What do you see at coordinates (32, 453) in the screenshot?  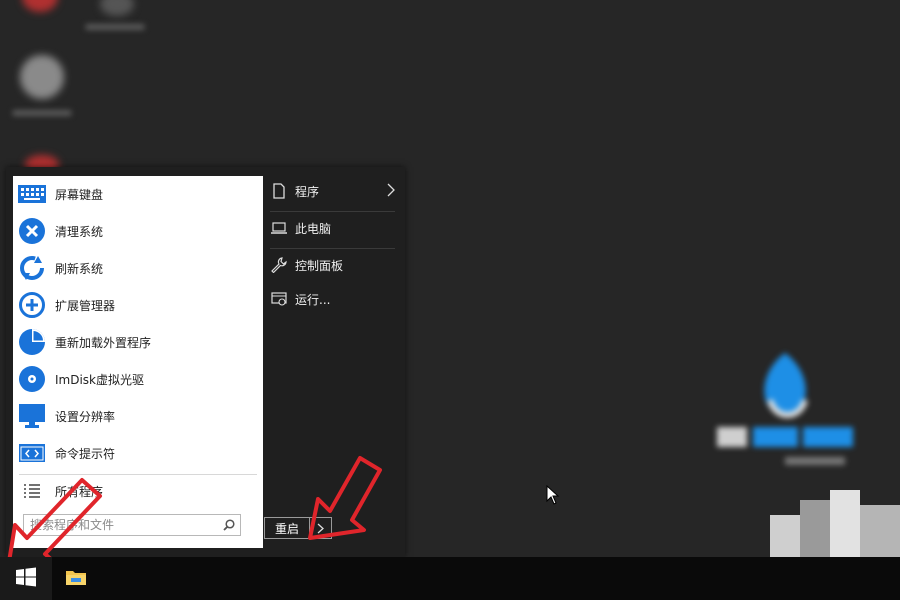 I see `terminal-icon` at bounding box center [32, 453].